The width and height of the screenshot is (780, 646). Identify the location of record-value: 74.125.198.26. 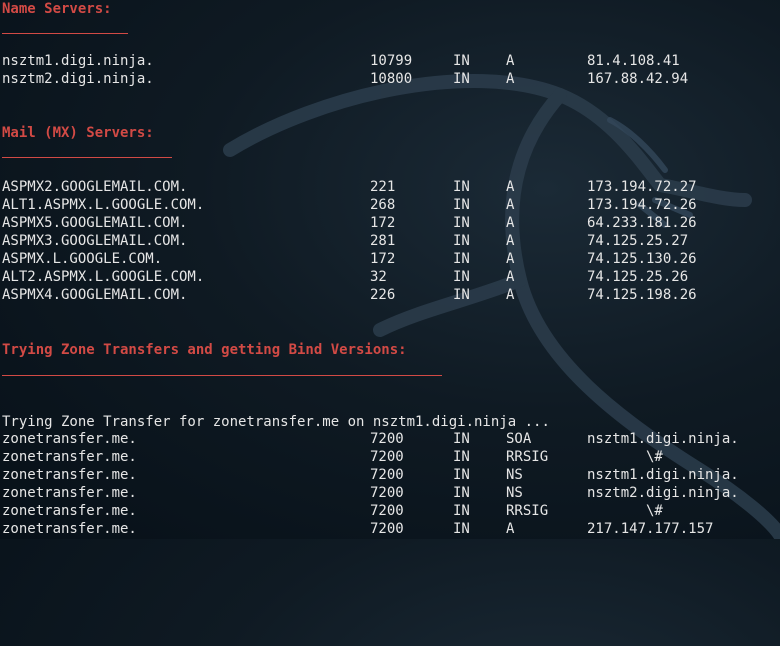
(642, 295).